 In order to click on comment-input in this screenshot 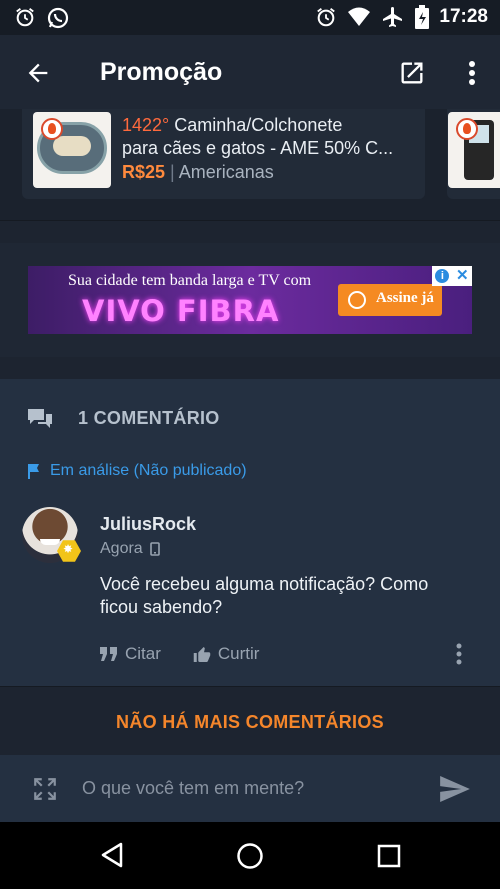, I will do `click(247, 788)`.